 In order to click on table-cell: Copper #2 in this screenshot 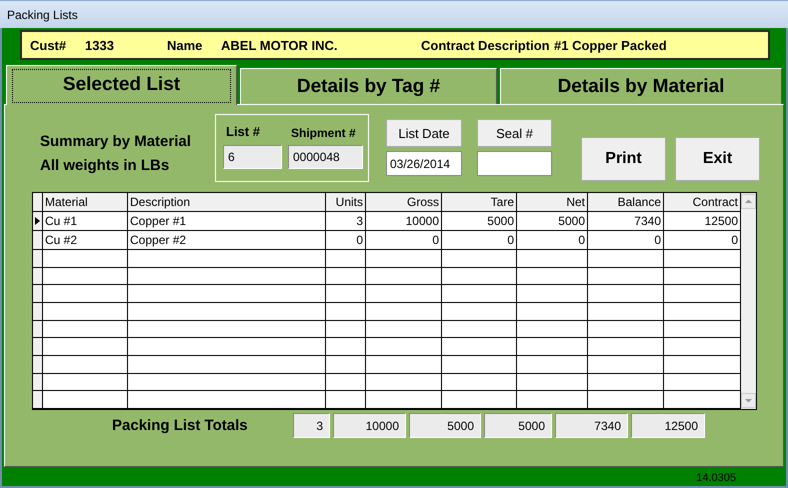, I will do `click(227, 240)`.